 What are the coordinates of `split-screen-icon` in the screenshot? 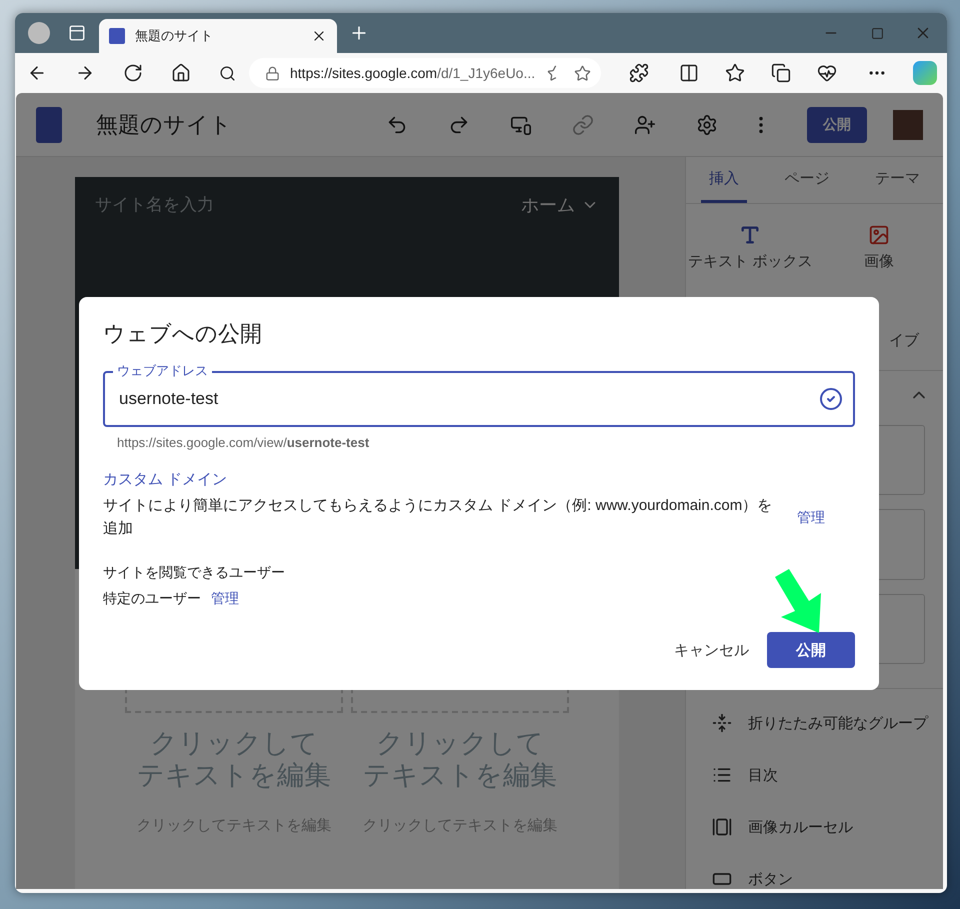 It's located at (689, 73).